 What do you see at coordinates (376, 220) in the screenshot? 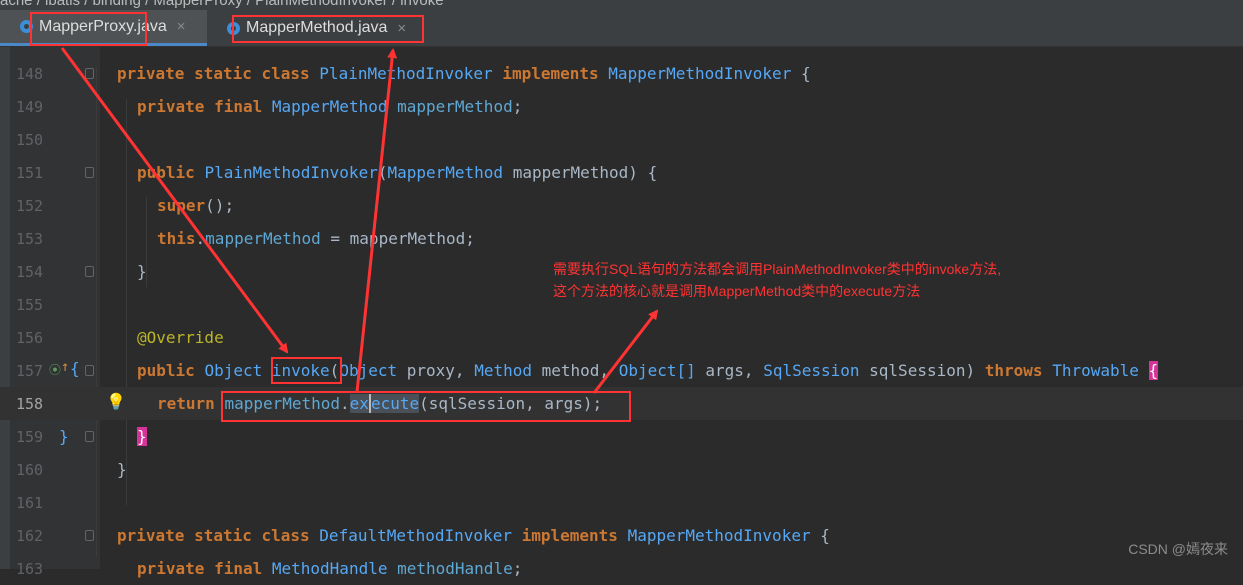
I see `arrow-execute-to-tab` at bounding box center [376, 220].